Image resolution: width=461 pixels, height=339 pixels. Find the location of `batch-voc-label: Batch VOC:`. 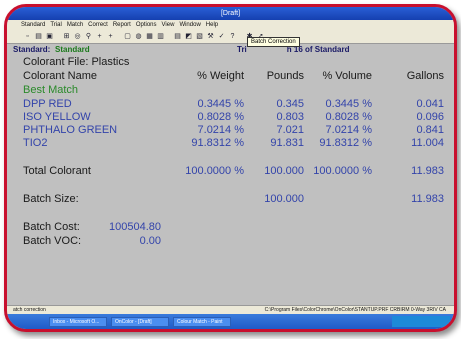

batch-voc-label: Batch VOC: is located at coordinates (52, 241).